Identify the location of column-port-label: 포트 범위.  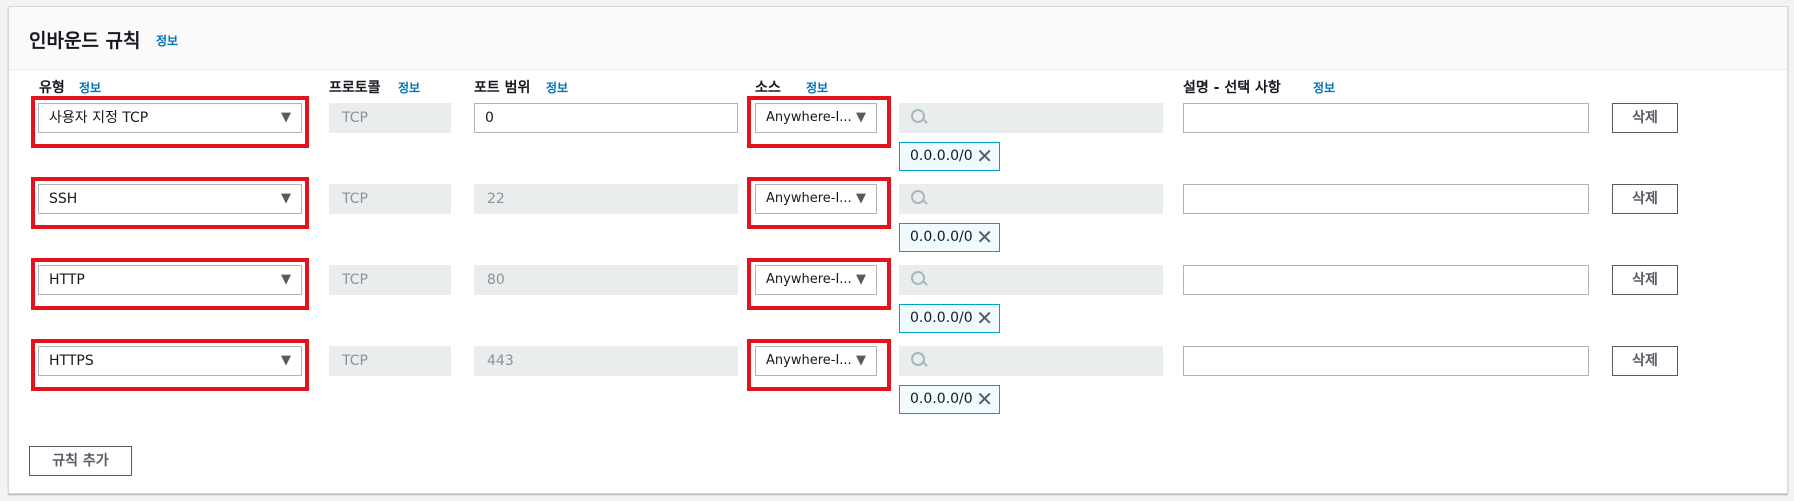
(502, 88).